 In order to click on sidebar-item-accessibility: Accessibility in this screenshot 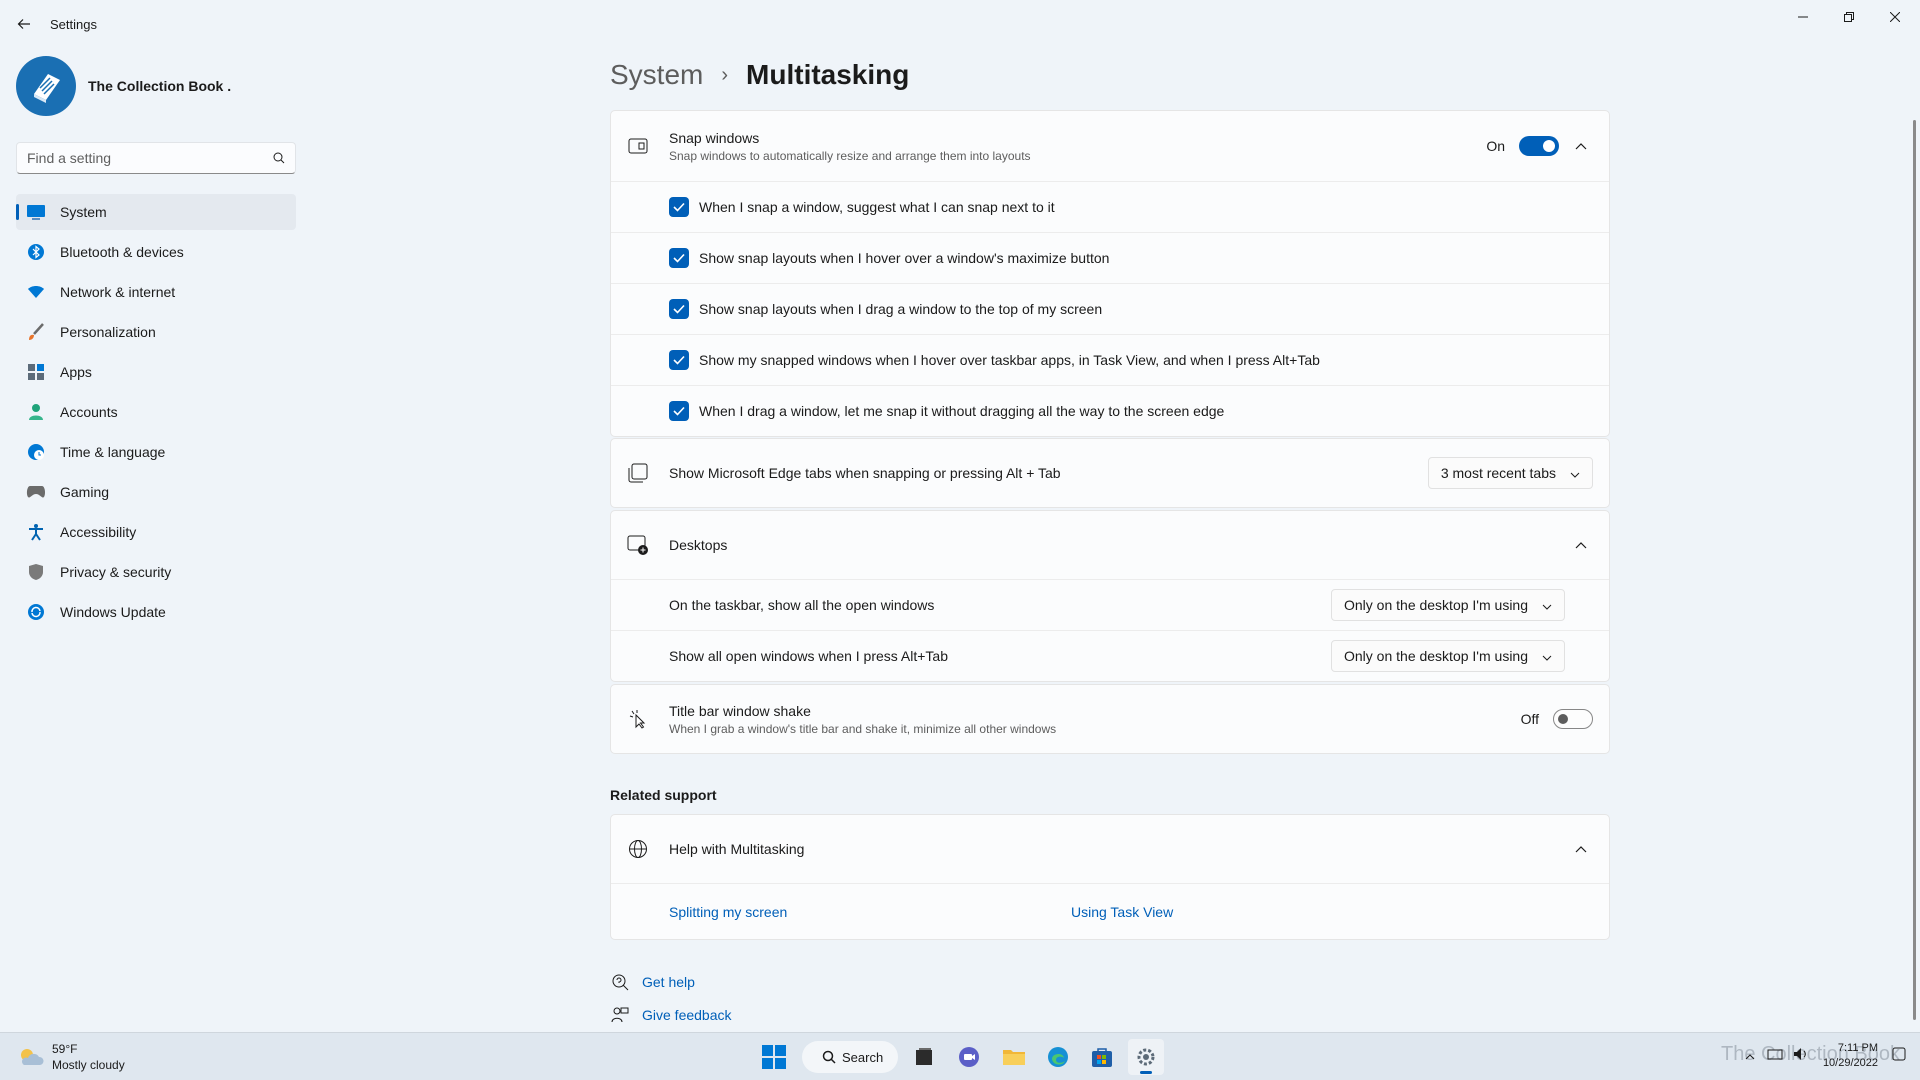, I will do `click(156, 532)`.